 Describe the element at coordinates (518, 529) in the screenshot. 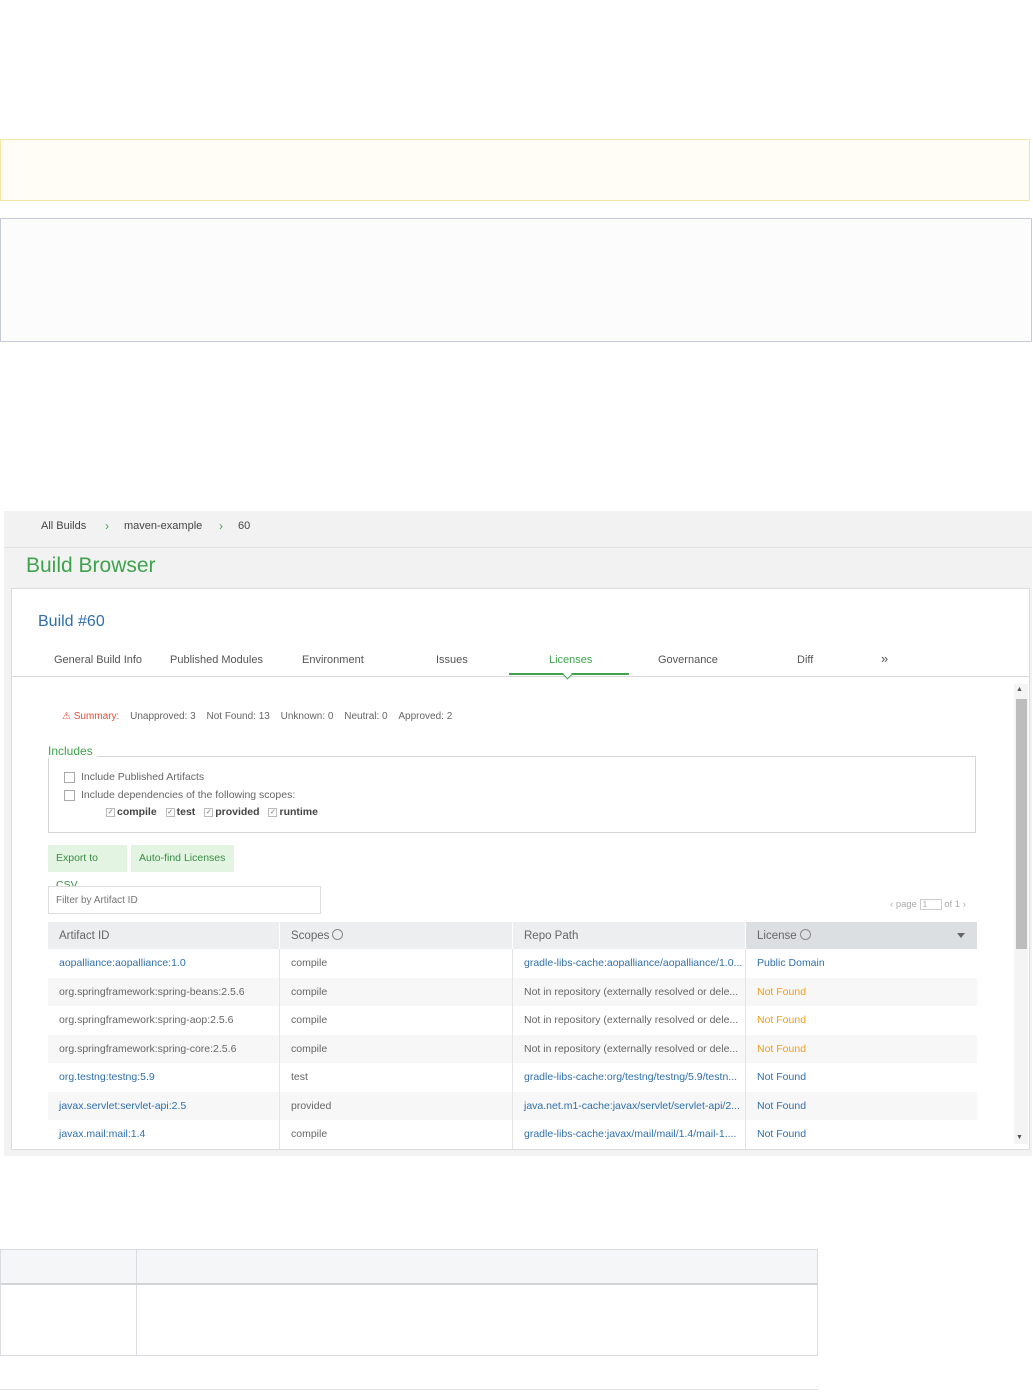

I see `breadcrumb: All Builds › maven-example › 60` at that location.